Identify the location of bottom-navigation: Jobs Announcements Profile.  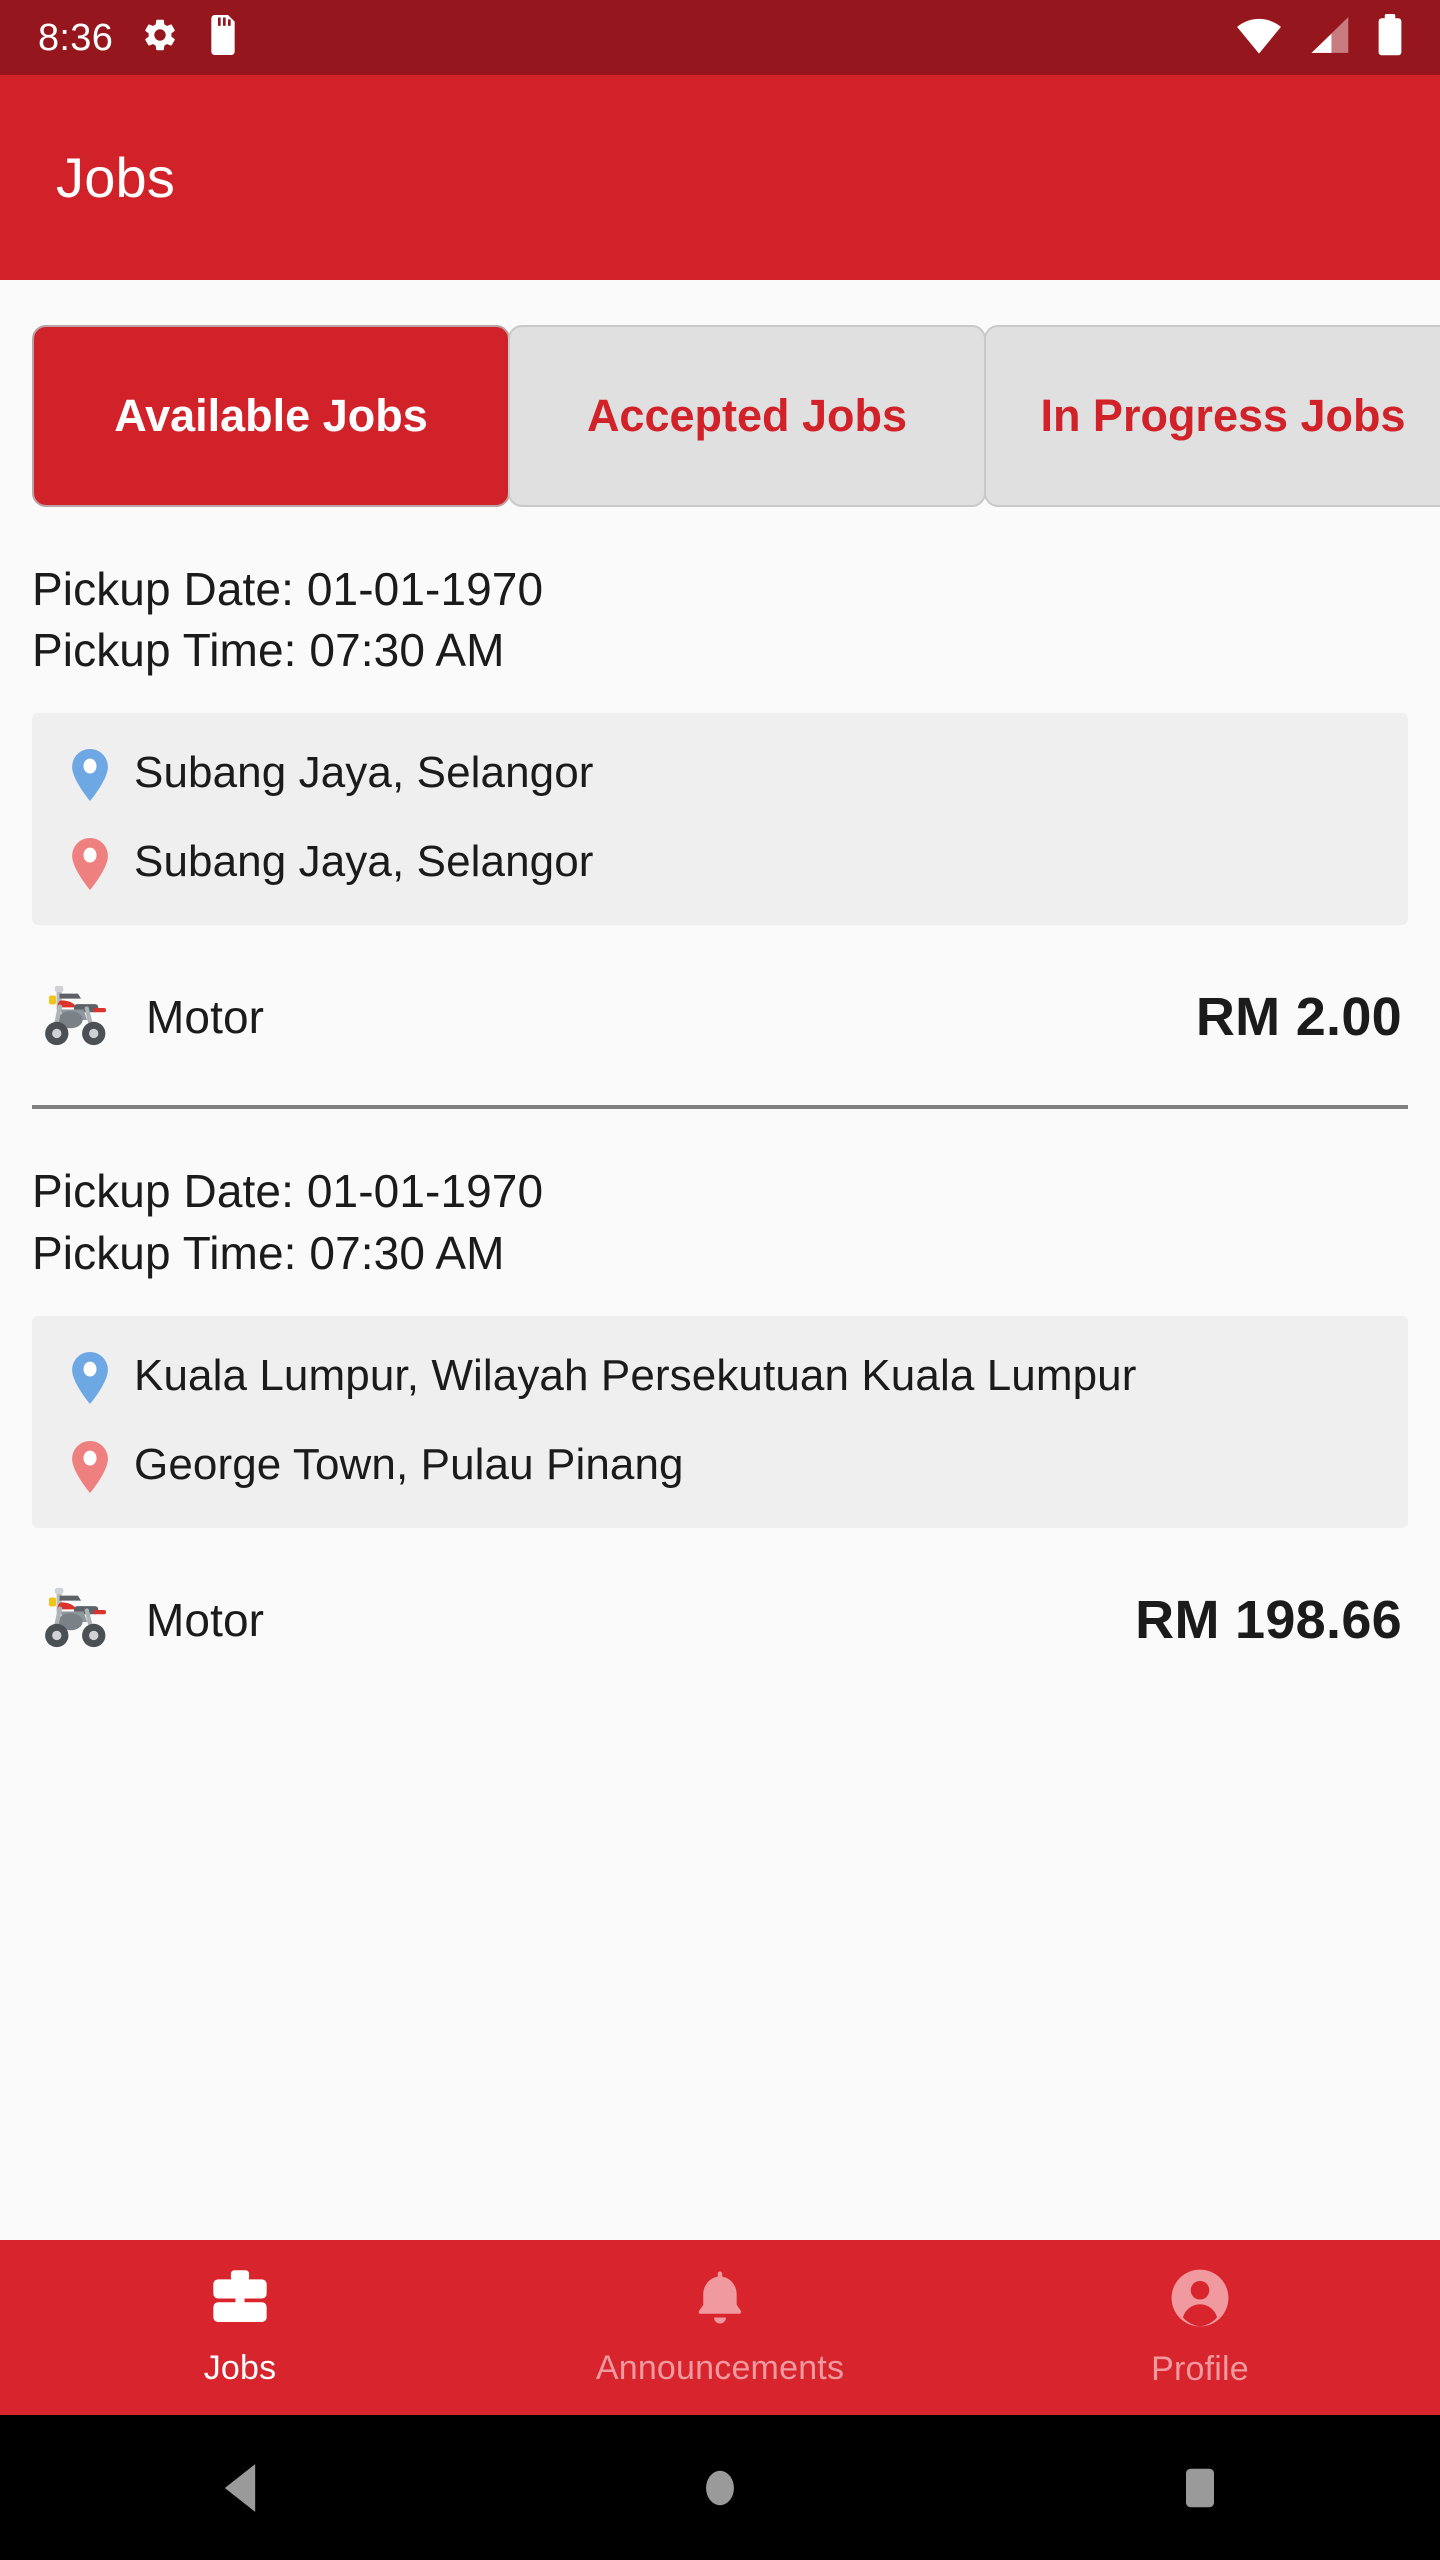
(720, 2327).